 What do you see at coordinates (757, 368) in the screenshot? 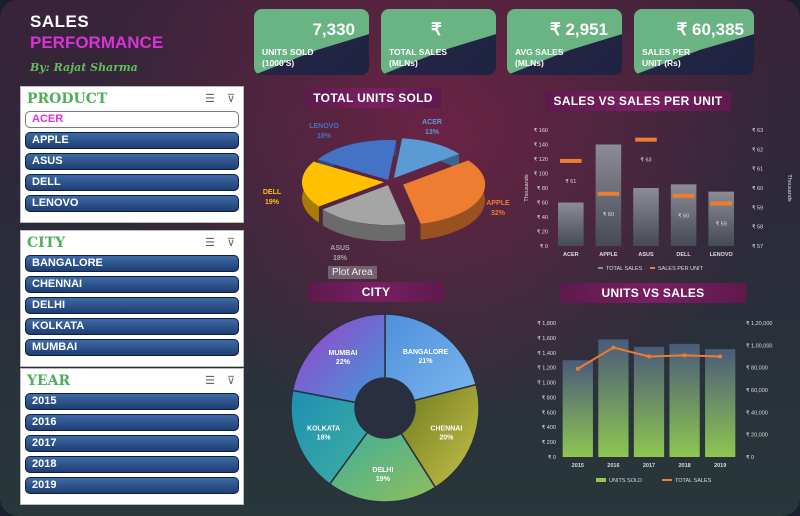
I see `y-right-tick: ₹ 80,000` at bounding box center [757, 368].